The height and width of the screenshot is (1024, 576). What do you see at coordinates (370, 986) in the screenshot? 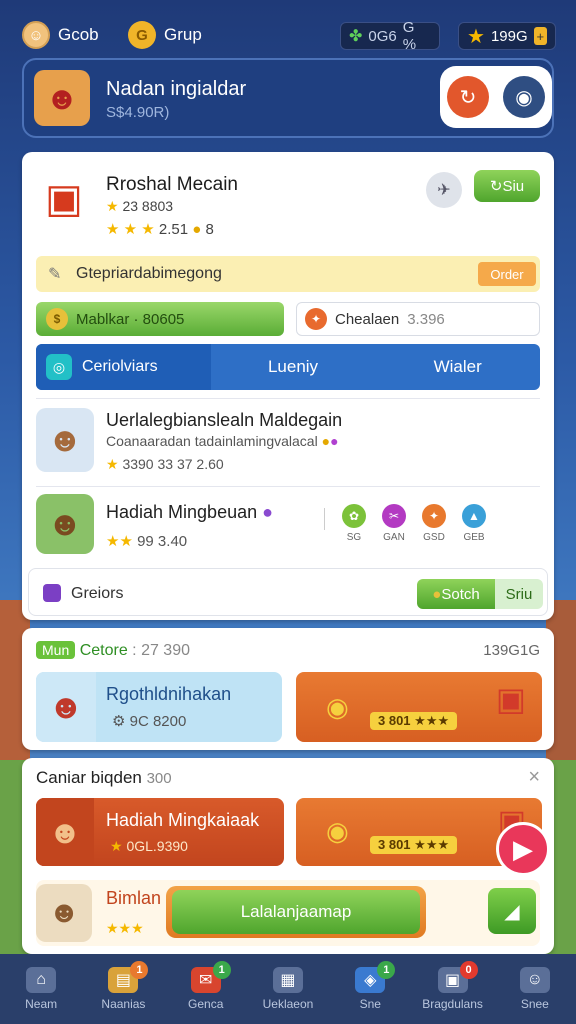
I see `nav-item-map: ◈ 1 Sne` at bounding box center [370, 986].